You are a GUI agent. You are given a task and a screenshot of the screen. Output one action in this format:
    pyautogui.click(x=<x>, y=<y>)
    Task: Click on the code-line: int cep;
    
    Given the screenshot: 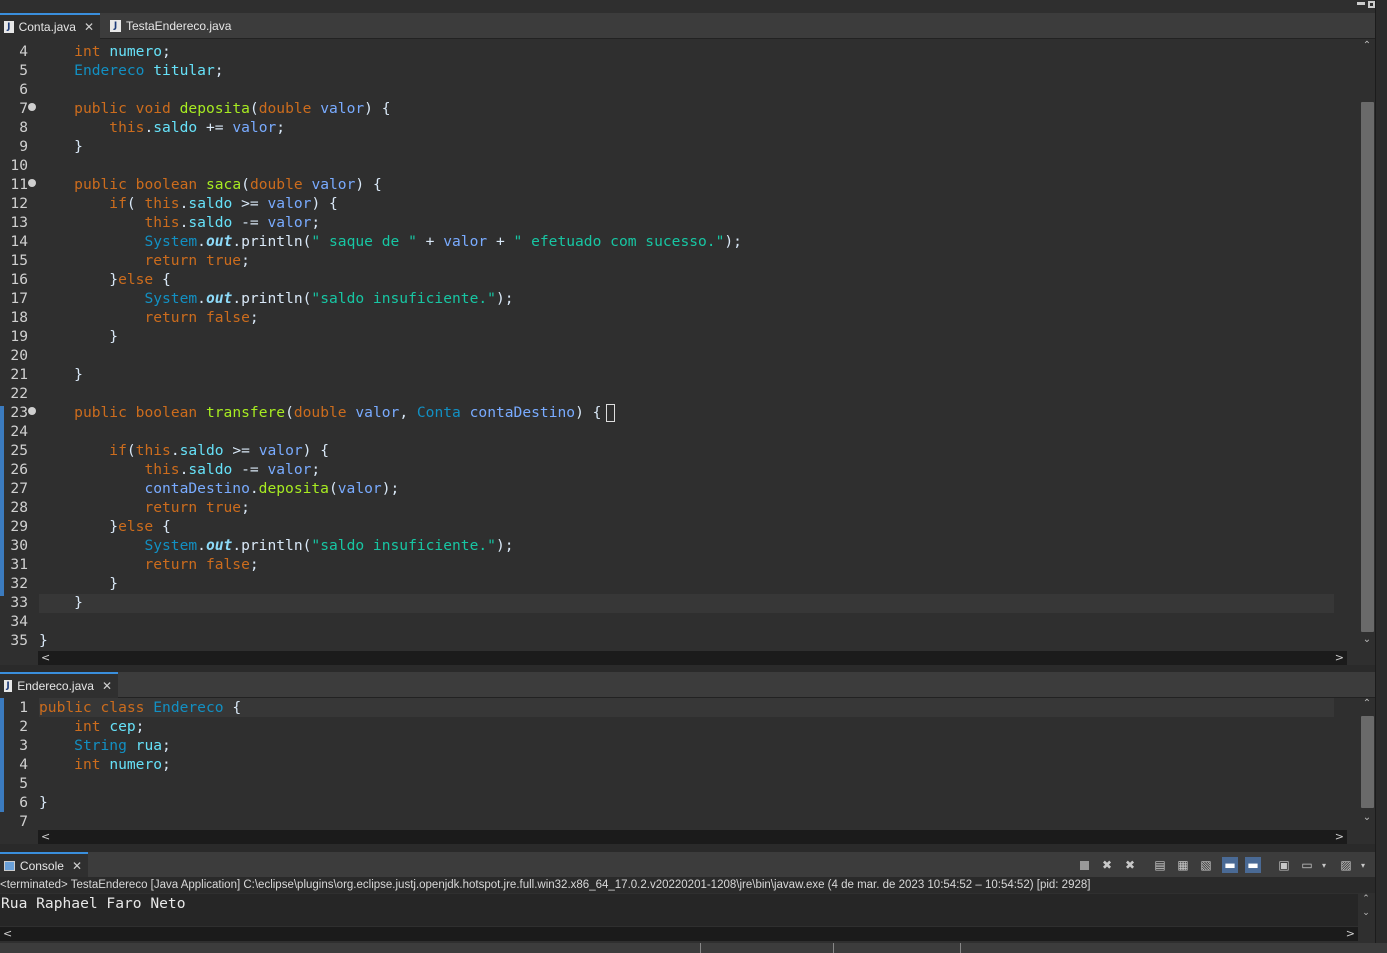 What is the action you would take?
    pyautogui.click(x=686, y=726)
    